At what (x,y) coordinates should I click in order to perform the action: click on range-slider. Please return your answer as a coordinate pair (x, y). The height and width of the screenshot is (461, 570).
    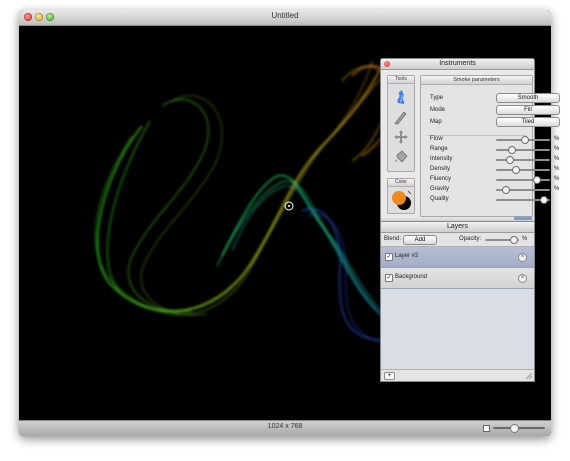
    Looking at the image, I should click on (523, 150).